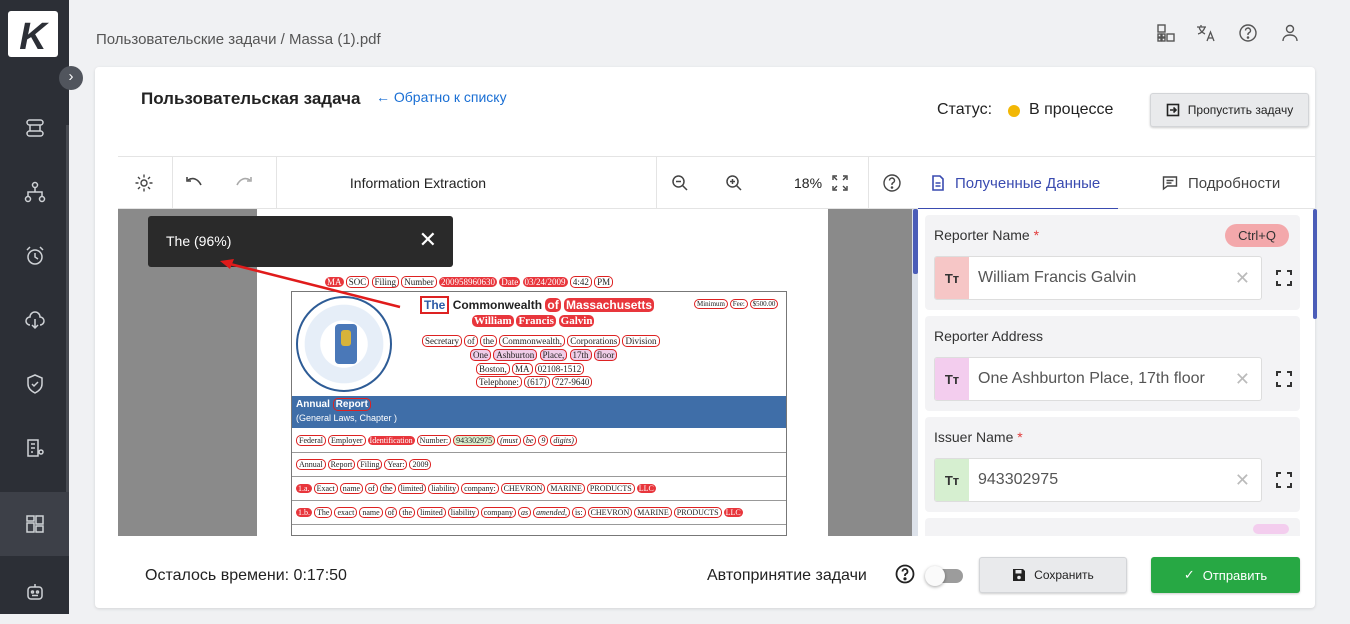  Describe the element at coordinates (246, 575) in the screenshot. I see `time-remaining: Осталось времени: 0:17:50` at that location.